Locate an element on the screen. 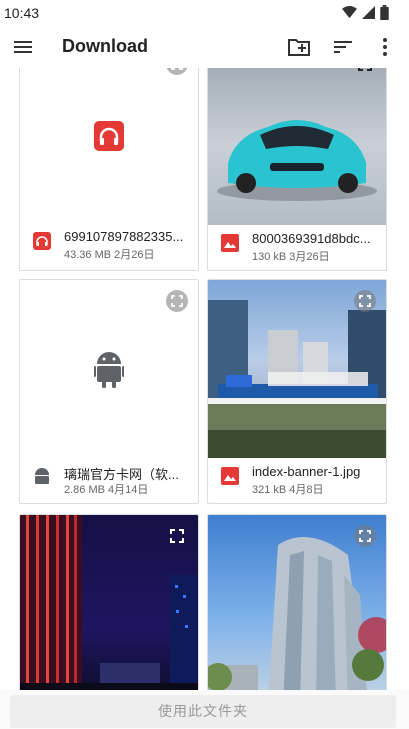 This screenshot has height=729, width=409. bottom-bar: 使用此文件夹 is located at coordinates (204, 709).